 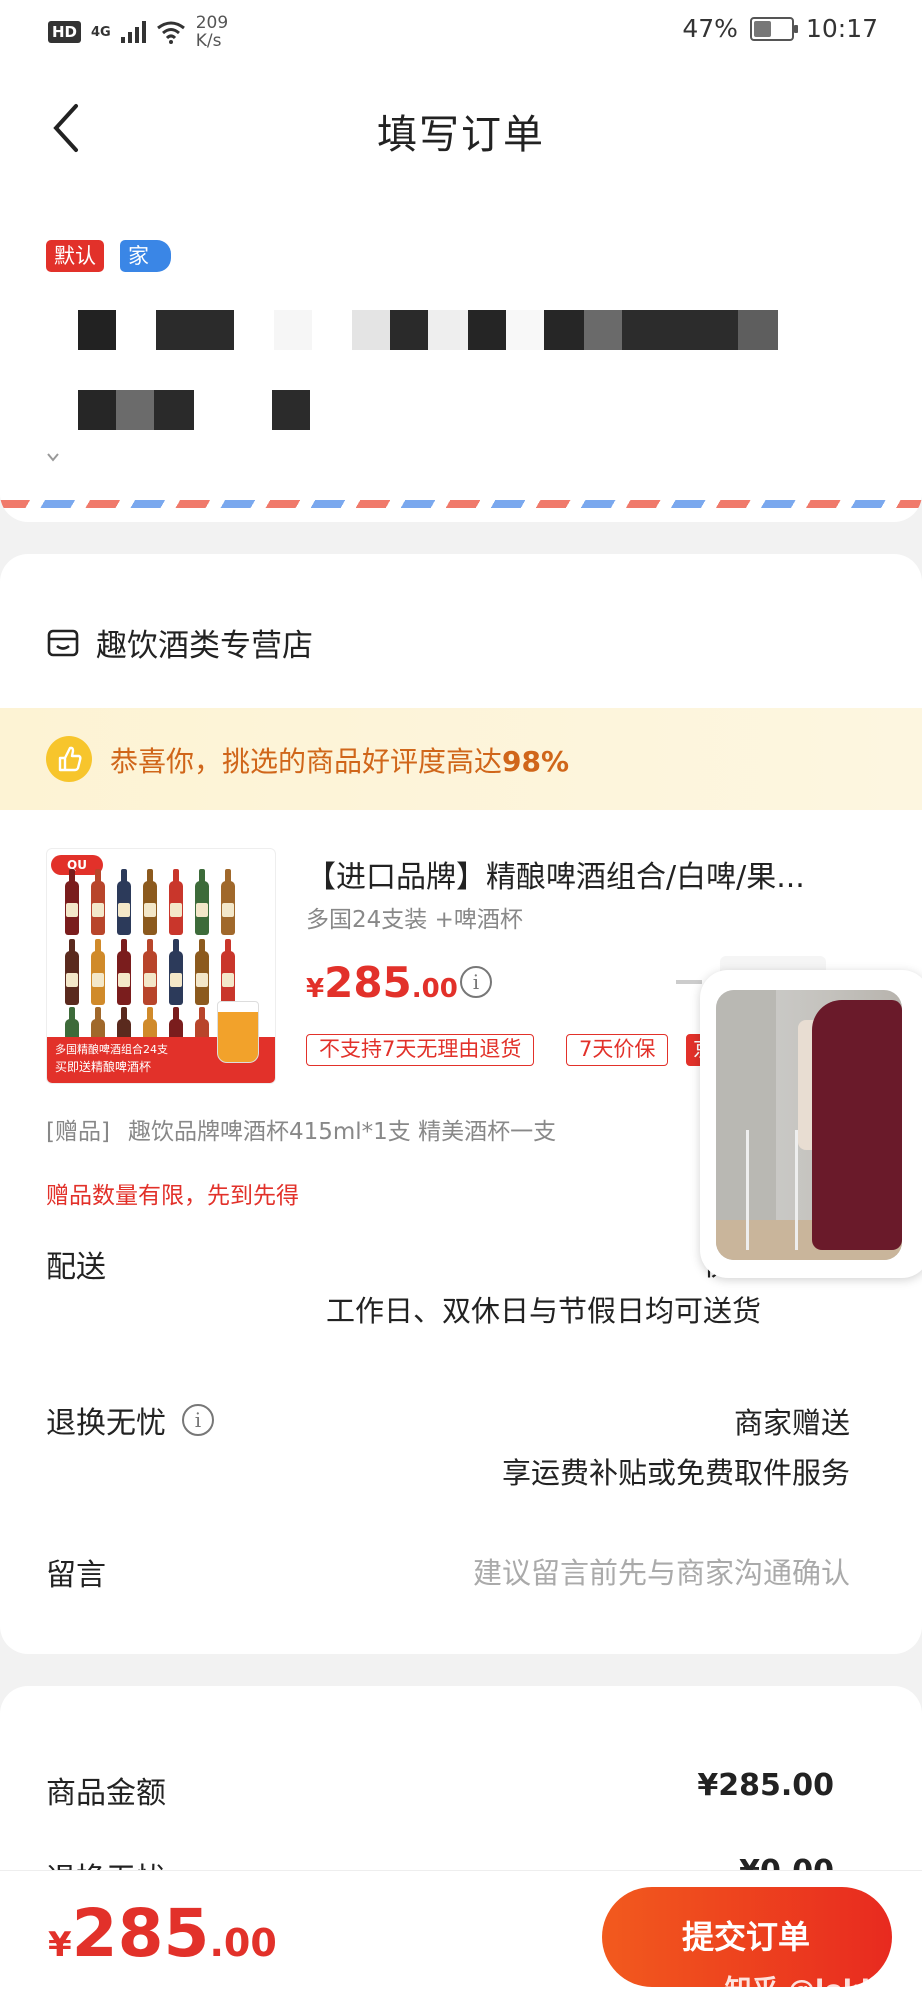 What do you see at coordinates (368, 982) in the screenshot?
I see `price-integer: 285` at bounding box center [368, 982].